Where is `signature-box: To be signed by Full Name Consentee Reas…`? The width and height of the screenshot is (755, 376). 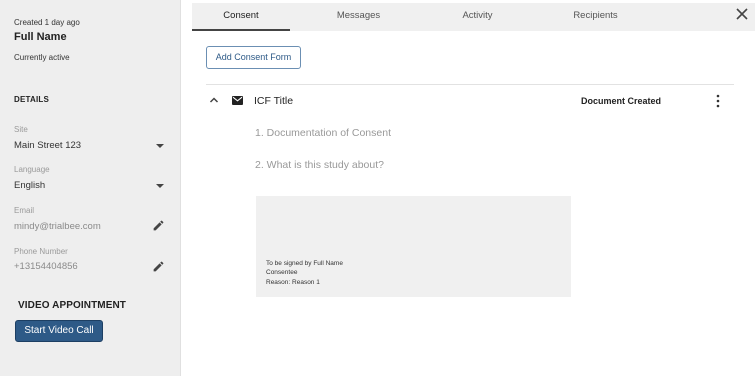
signature-box: To be signed by Full Name Consentee Reas… is located at coordinates (413, 246).